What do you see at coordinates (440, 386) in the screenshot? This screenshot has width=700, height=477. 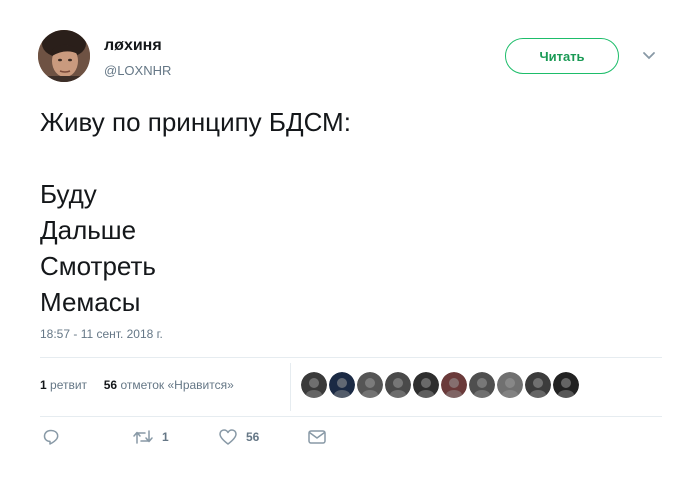 I see `liker-avatars` at bounding box center [440, 386].